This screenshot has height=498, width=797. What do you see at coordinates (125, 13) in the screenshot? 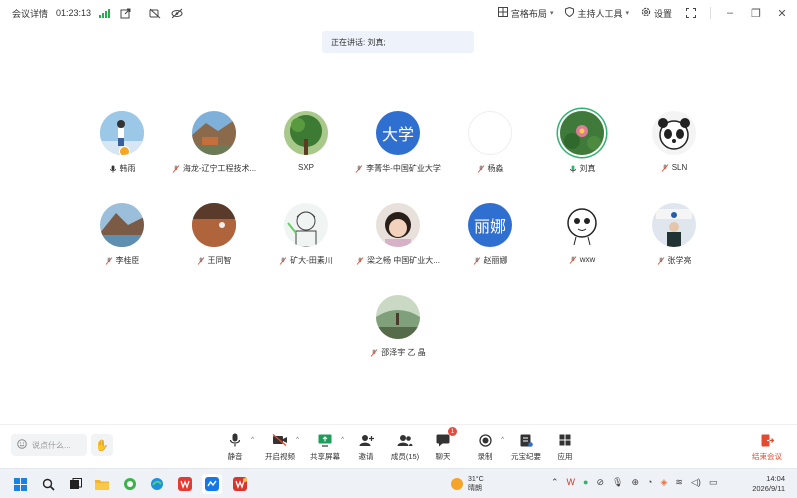
I see `popout-icon` at bounding box center [125, 13].